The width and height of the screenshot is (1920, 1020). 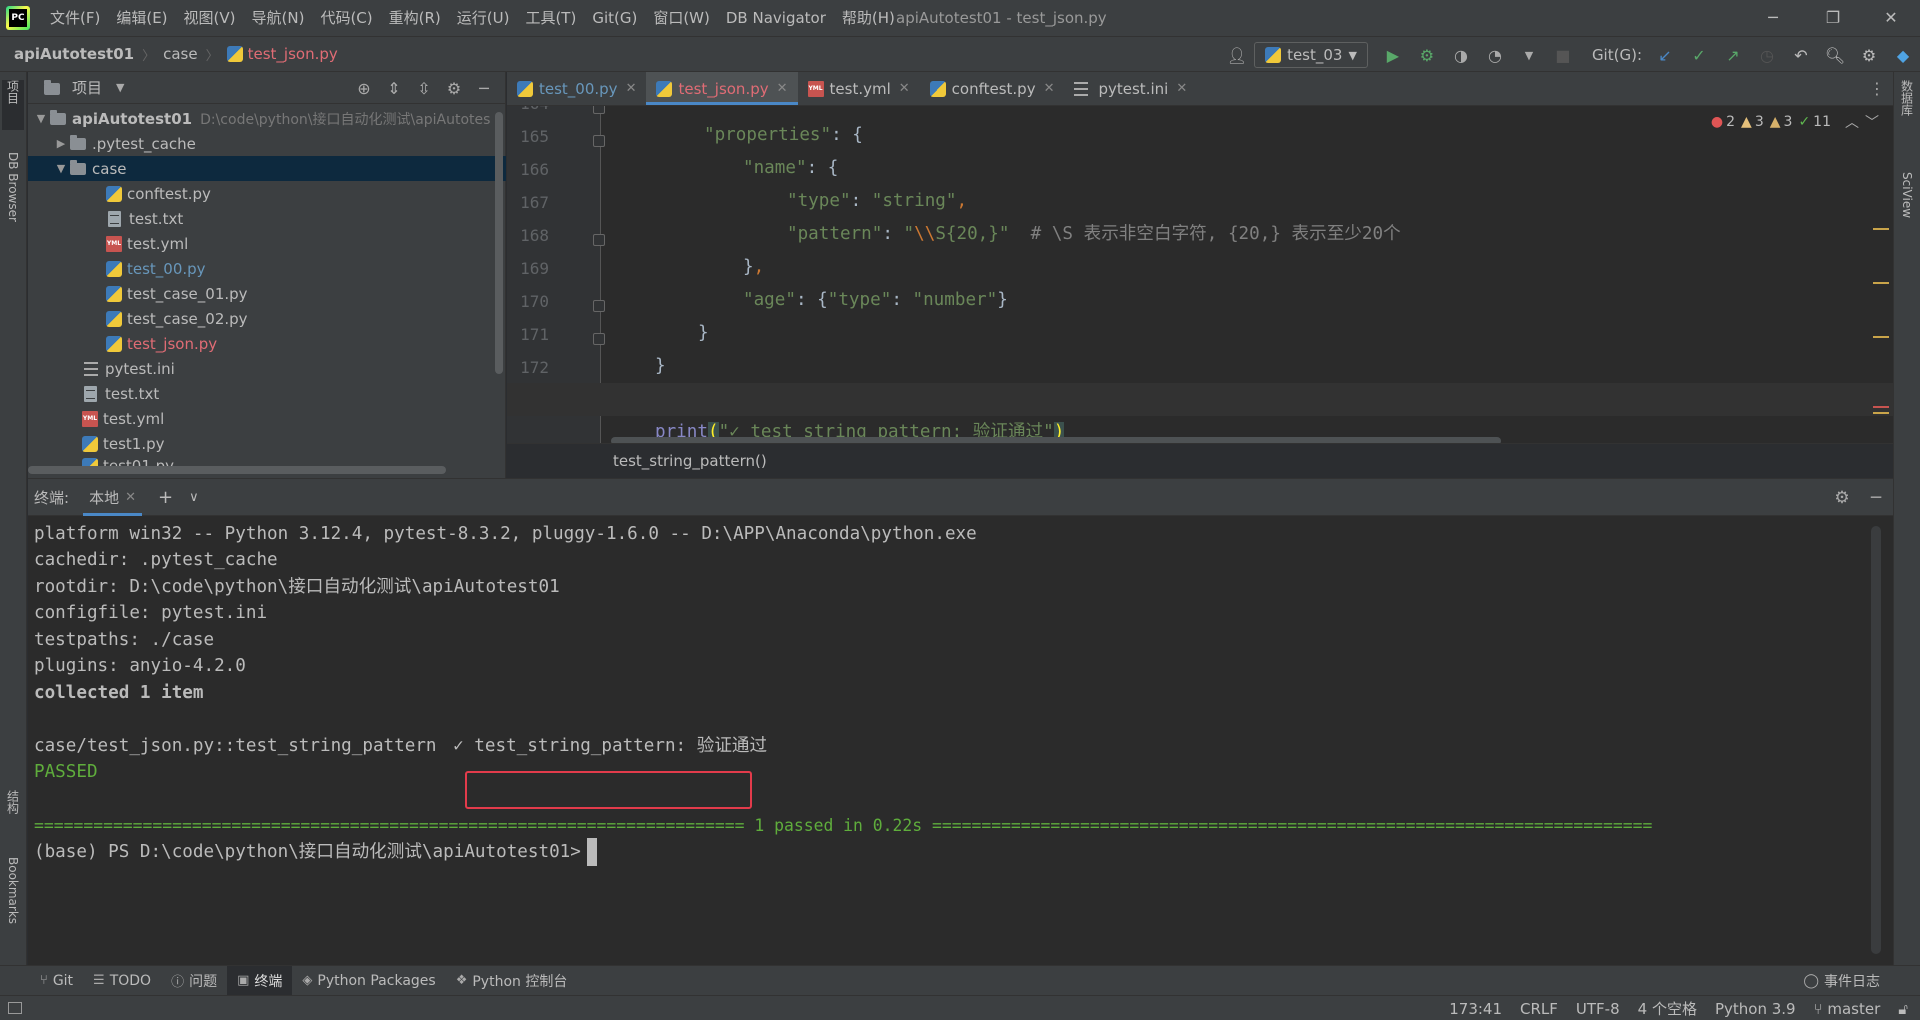 I want to click on editor-tab-conftest: conftest.py ✕, so click(x=992, y=88).